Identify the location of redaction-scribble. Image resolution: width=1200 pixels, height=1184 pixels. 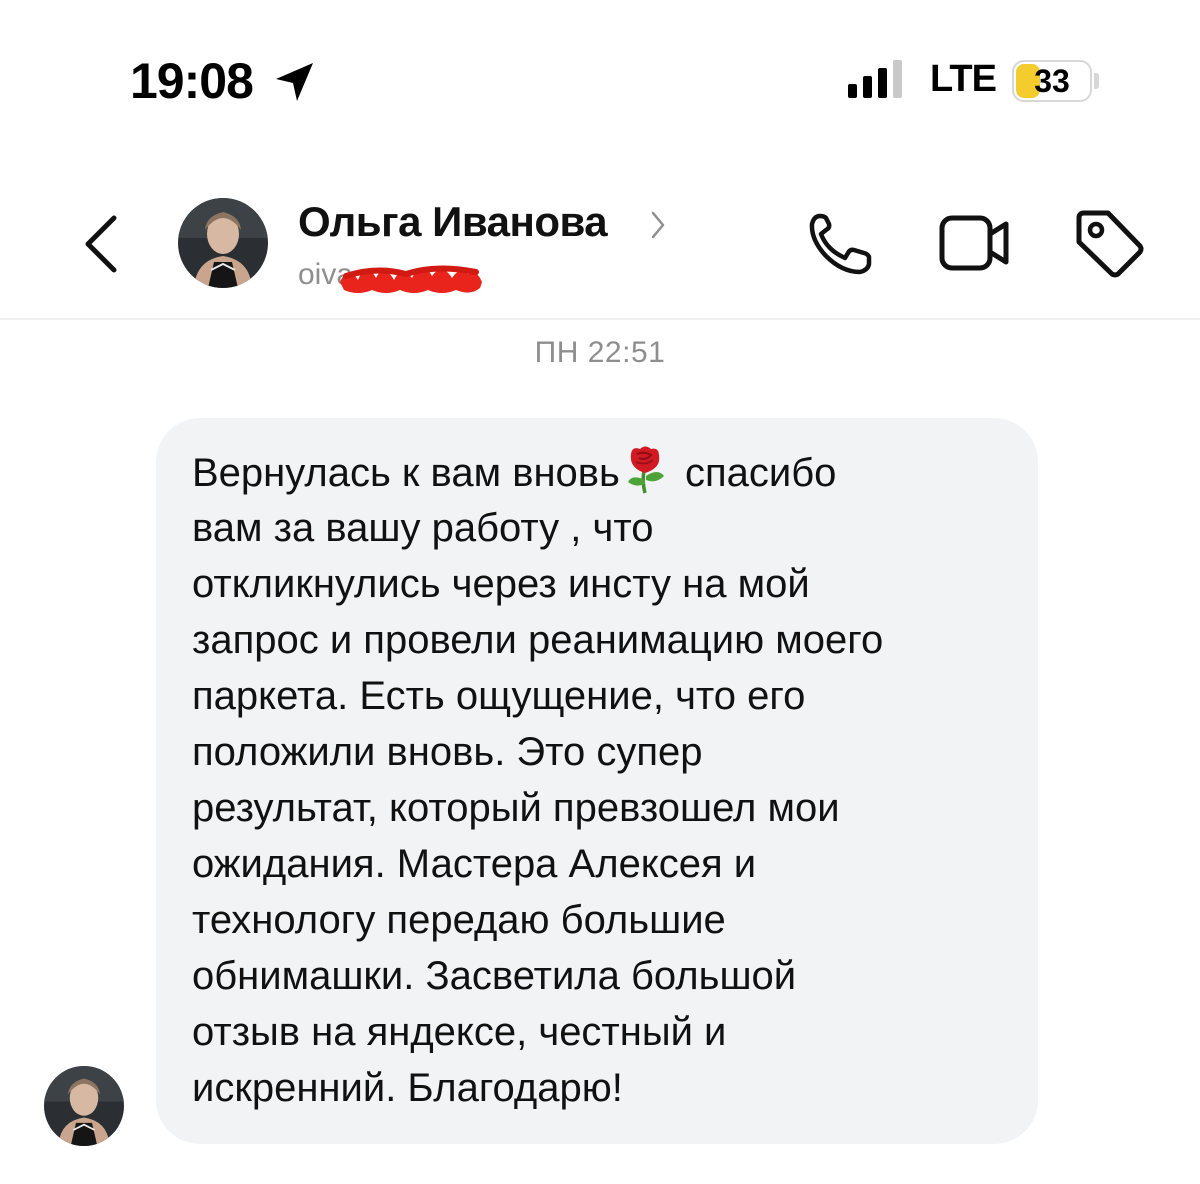
(411, 279).